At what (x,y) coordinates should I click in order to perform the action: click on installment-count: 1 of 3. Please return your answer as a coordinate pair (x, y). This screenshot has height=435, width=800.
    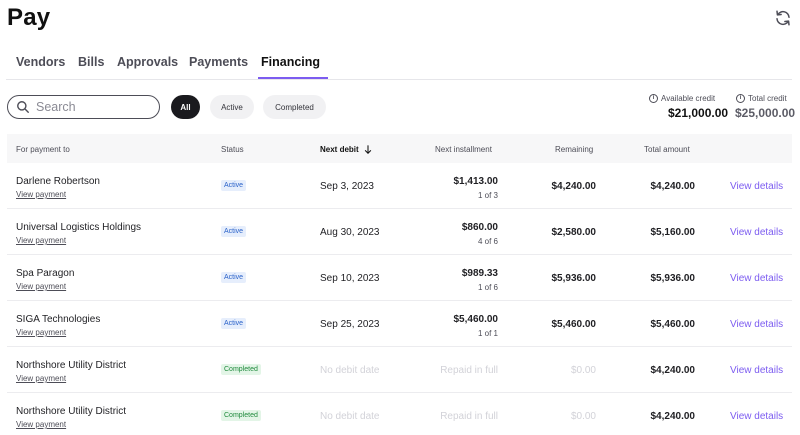
    Looking at the image, I should click on (487, 195).